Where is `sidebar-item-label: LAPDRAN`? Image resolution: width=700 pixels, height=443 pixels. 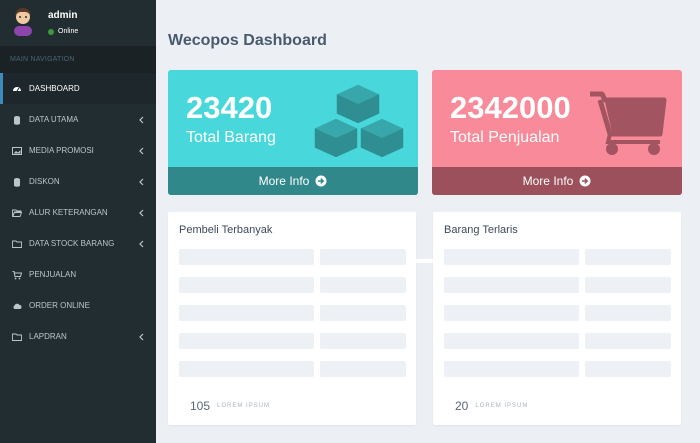
sidebar-item-label: LAPDRAN is located at coordinates (48, 336).